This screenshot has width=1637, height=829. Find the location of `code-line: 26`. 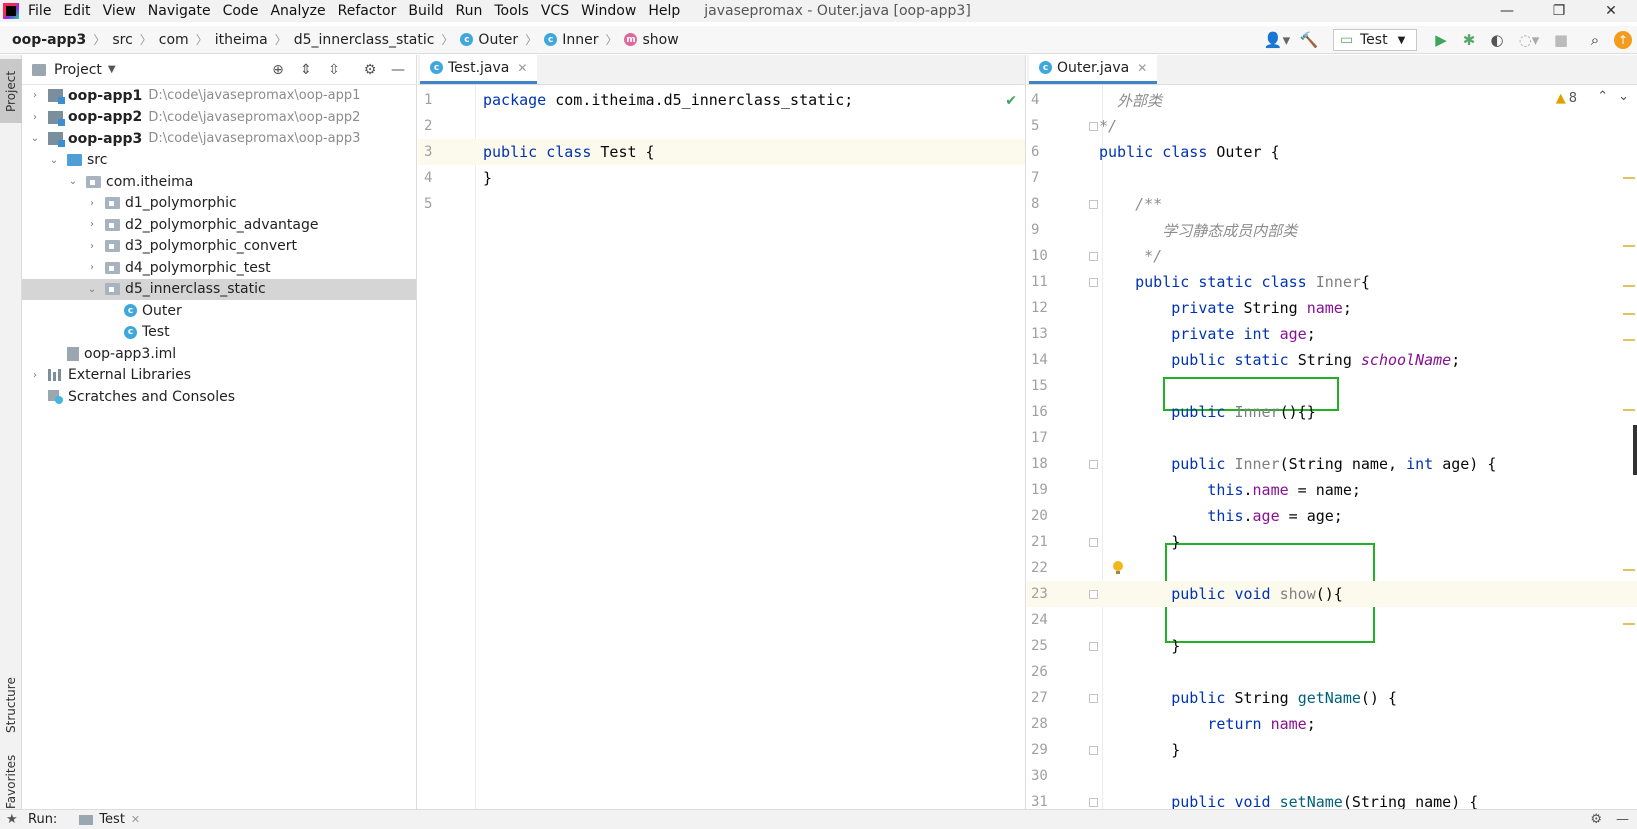

code-line: 26 is located at coordinates (1332, 672).